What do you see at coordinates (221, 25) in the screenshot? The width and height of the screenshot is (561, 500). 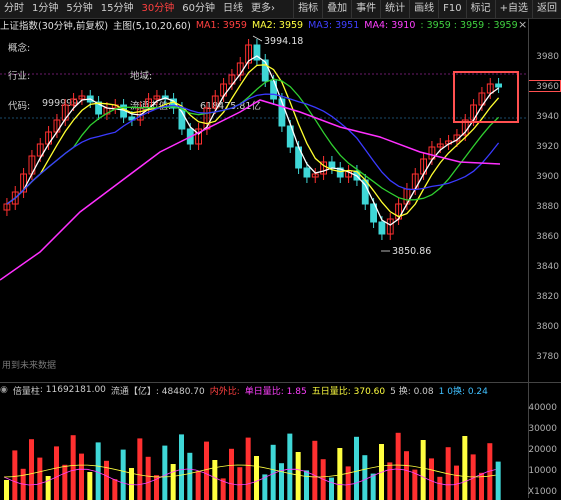 I see `ma1-value: MA1: 3959` at bounding box center [221, 25].